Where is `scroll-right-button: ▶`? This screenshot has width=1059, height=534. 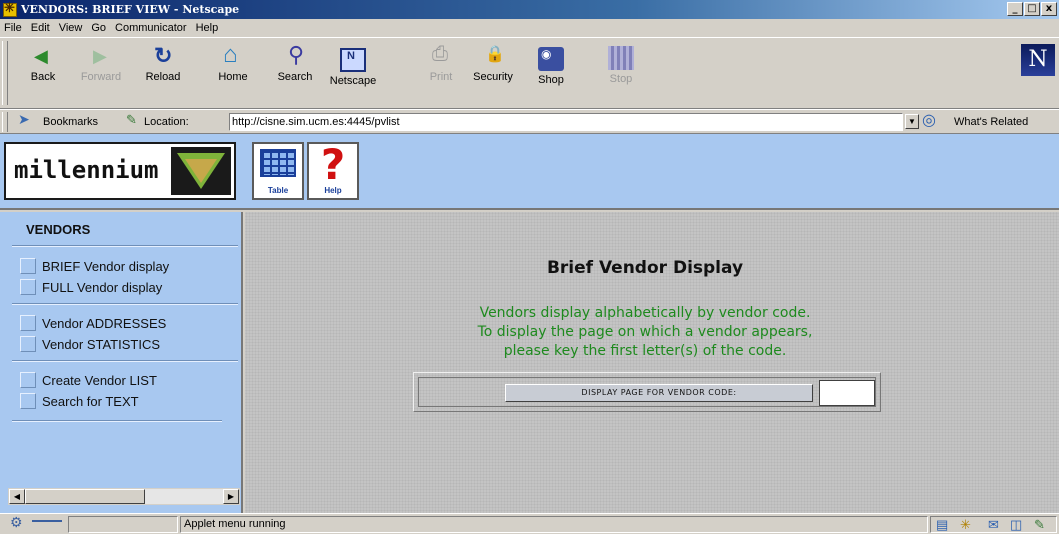 scroll-right-button: ▶ is located at coordinates (231, 496).